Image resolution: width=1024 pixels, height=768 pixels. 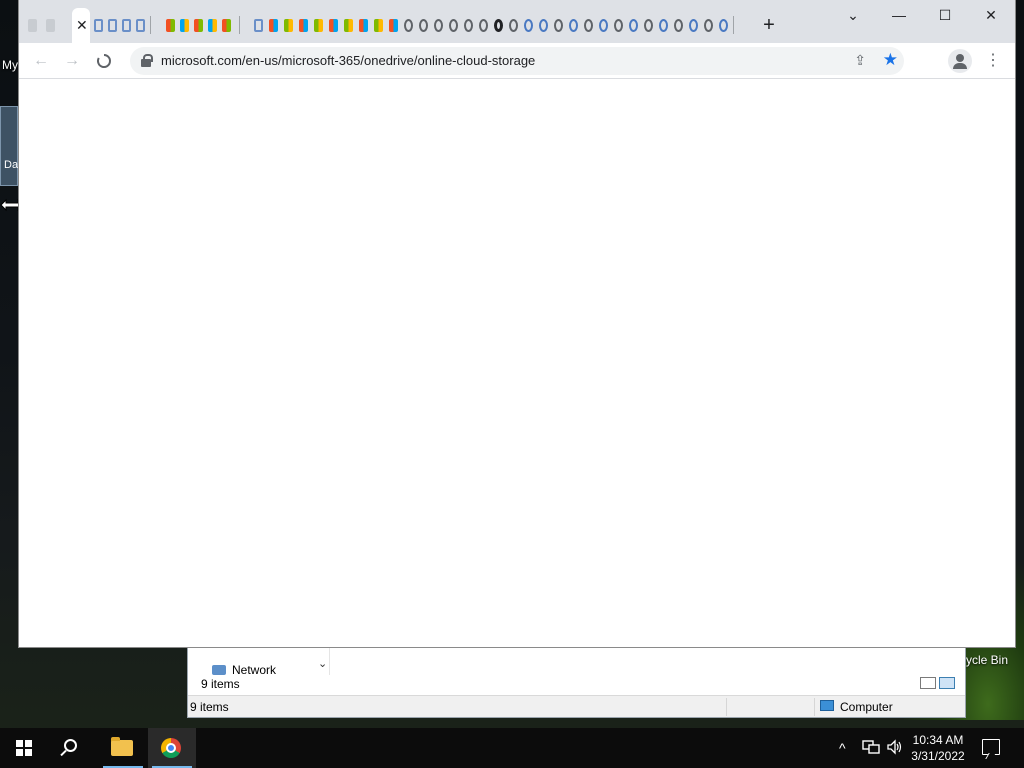 I want to click on start-button, so click(x=24, y=748).